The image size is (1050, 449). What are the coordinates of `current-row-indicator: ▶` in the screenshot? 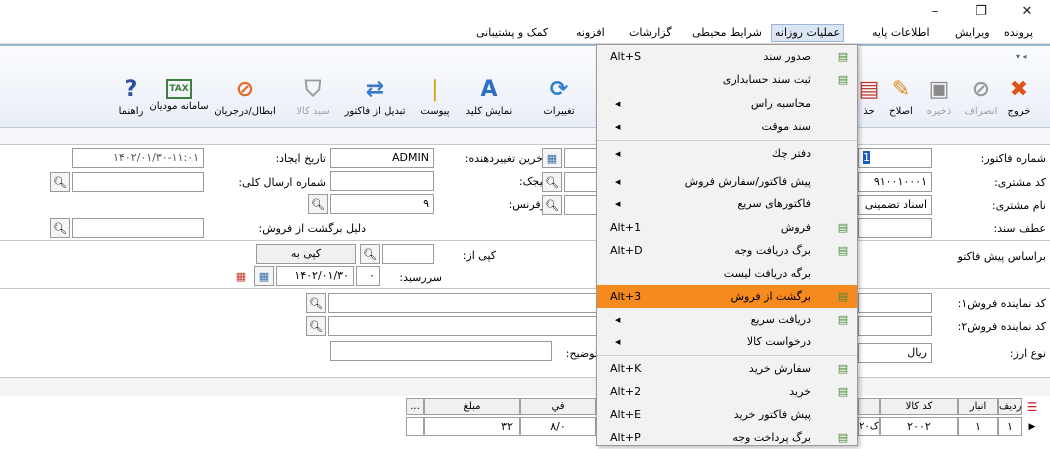 It's located at (1032, 427).